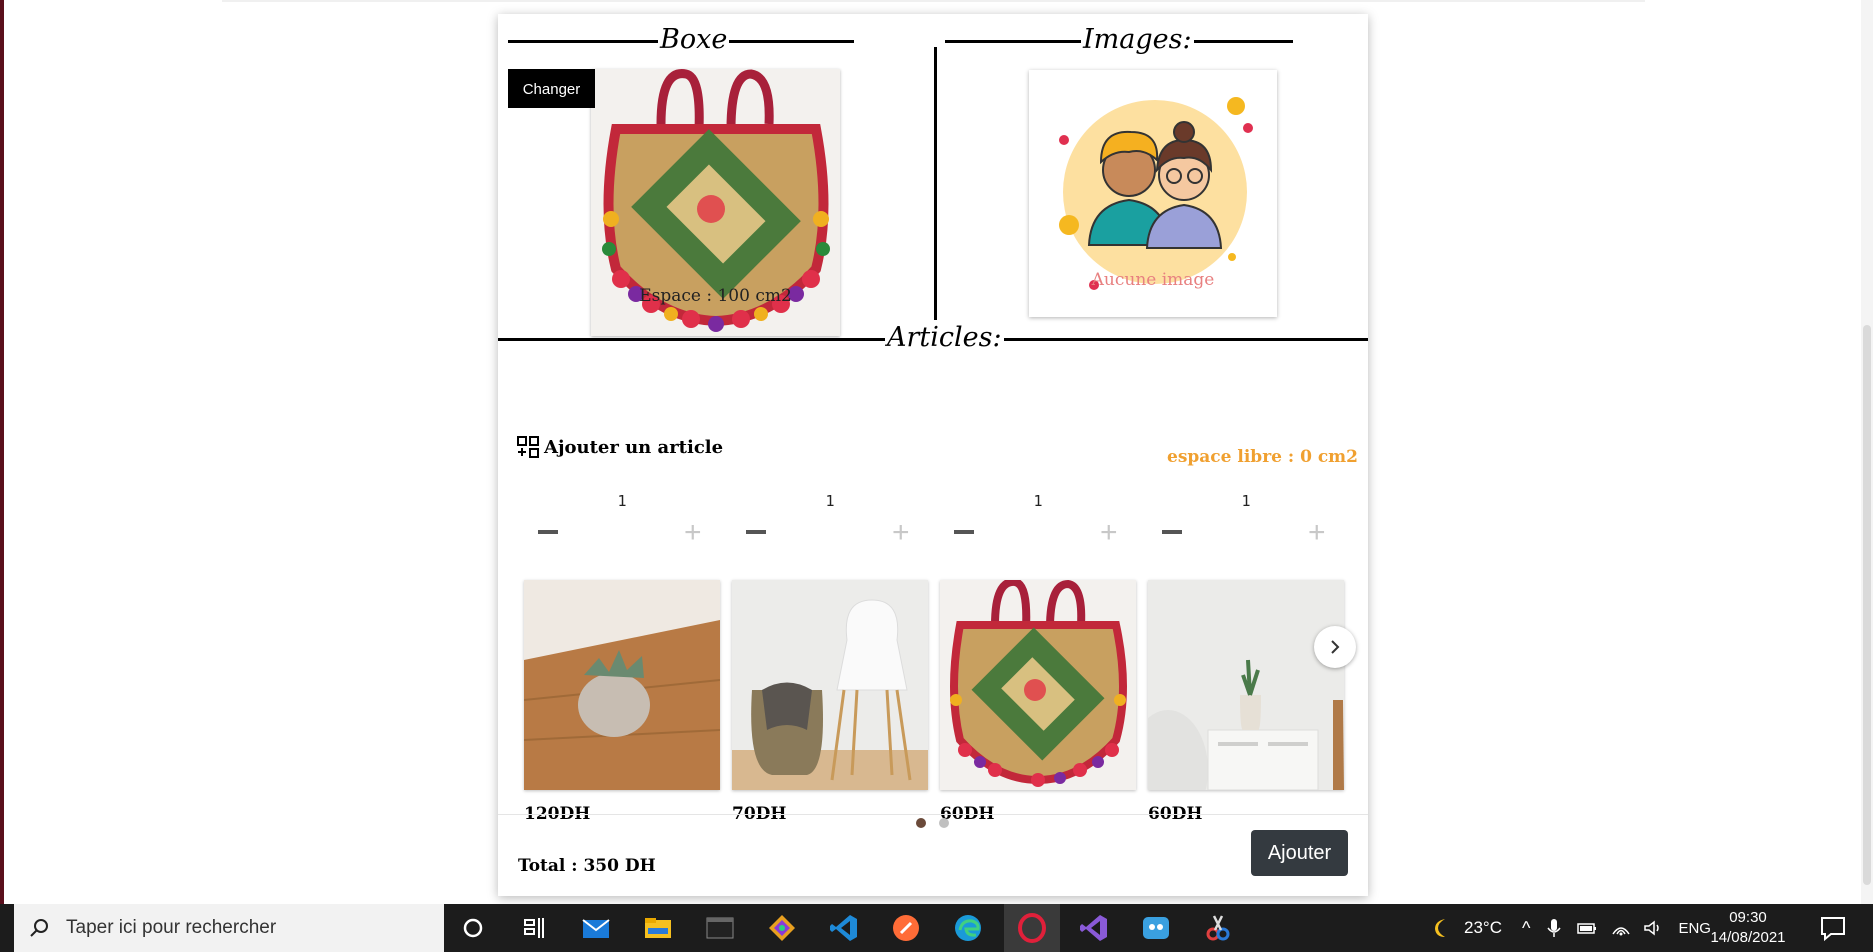 This screenshot has width=1873, height=952. What do you see at coordinates (720, 928) in the screenshot?
I see `terminal-icon` at bounding box center [720, 928].